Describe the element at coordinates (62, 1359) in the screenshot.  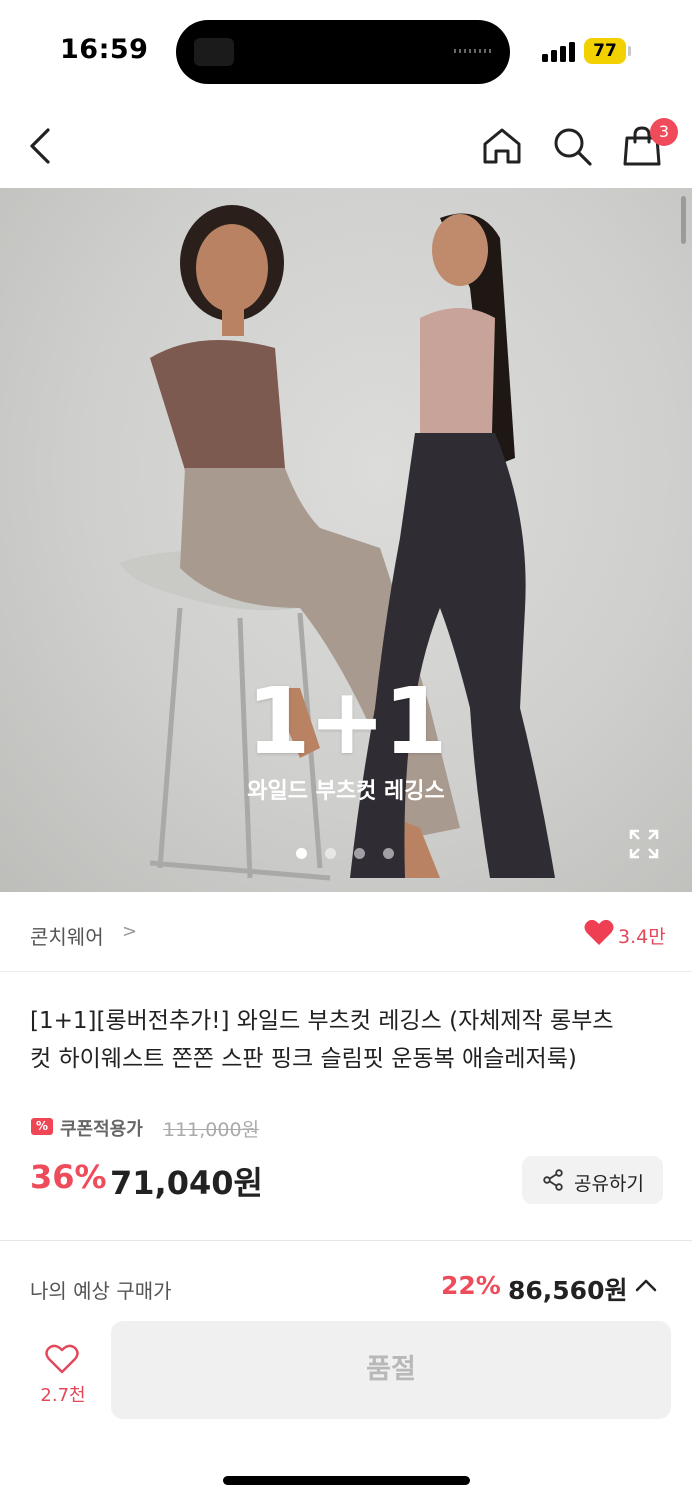
I see `heart-outline-icon` at that location.